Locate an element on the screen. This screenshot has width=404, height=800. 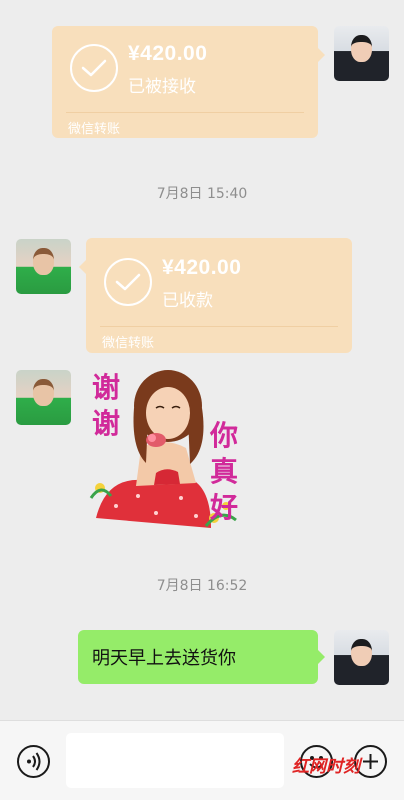
message-input is located at coordinates (175, 760).